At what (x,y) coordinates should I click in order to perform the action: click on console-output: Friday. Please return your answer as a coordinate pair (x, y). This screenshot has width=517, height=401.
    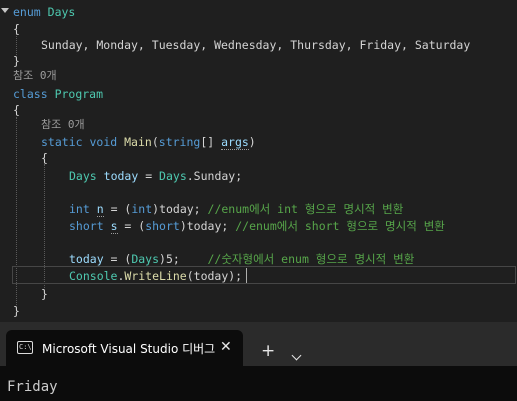
    Looking at the image, I should click on (32, 387).